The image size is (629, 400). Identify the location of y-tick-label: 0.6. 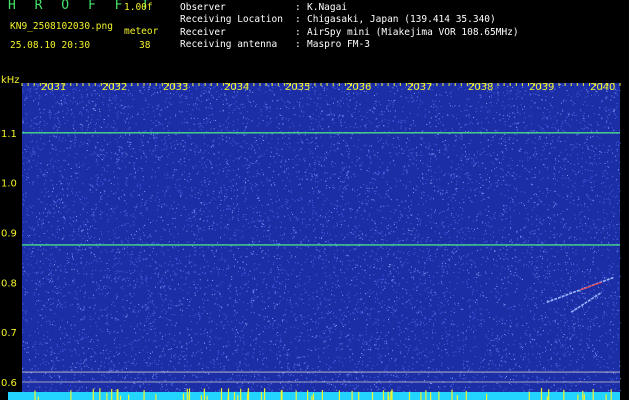
(9, 383).